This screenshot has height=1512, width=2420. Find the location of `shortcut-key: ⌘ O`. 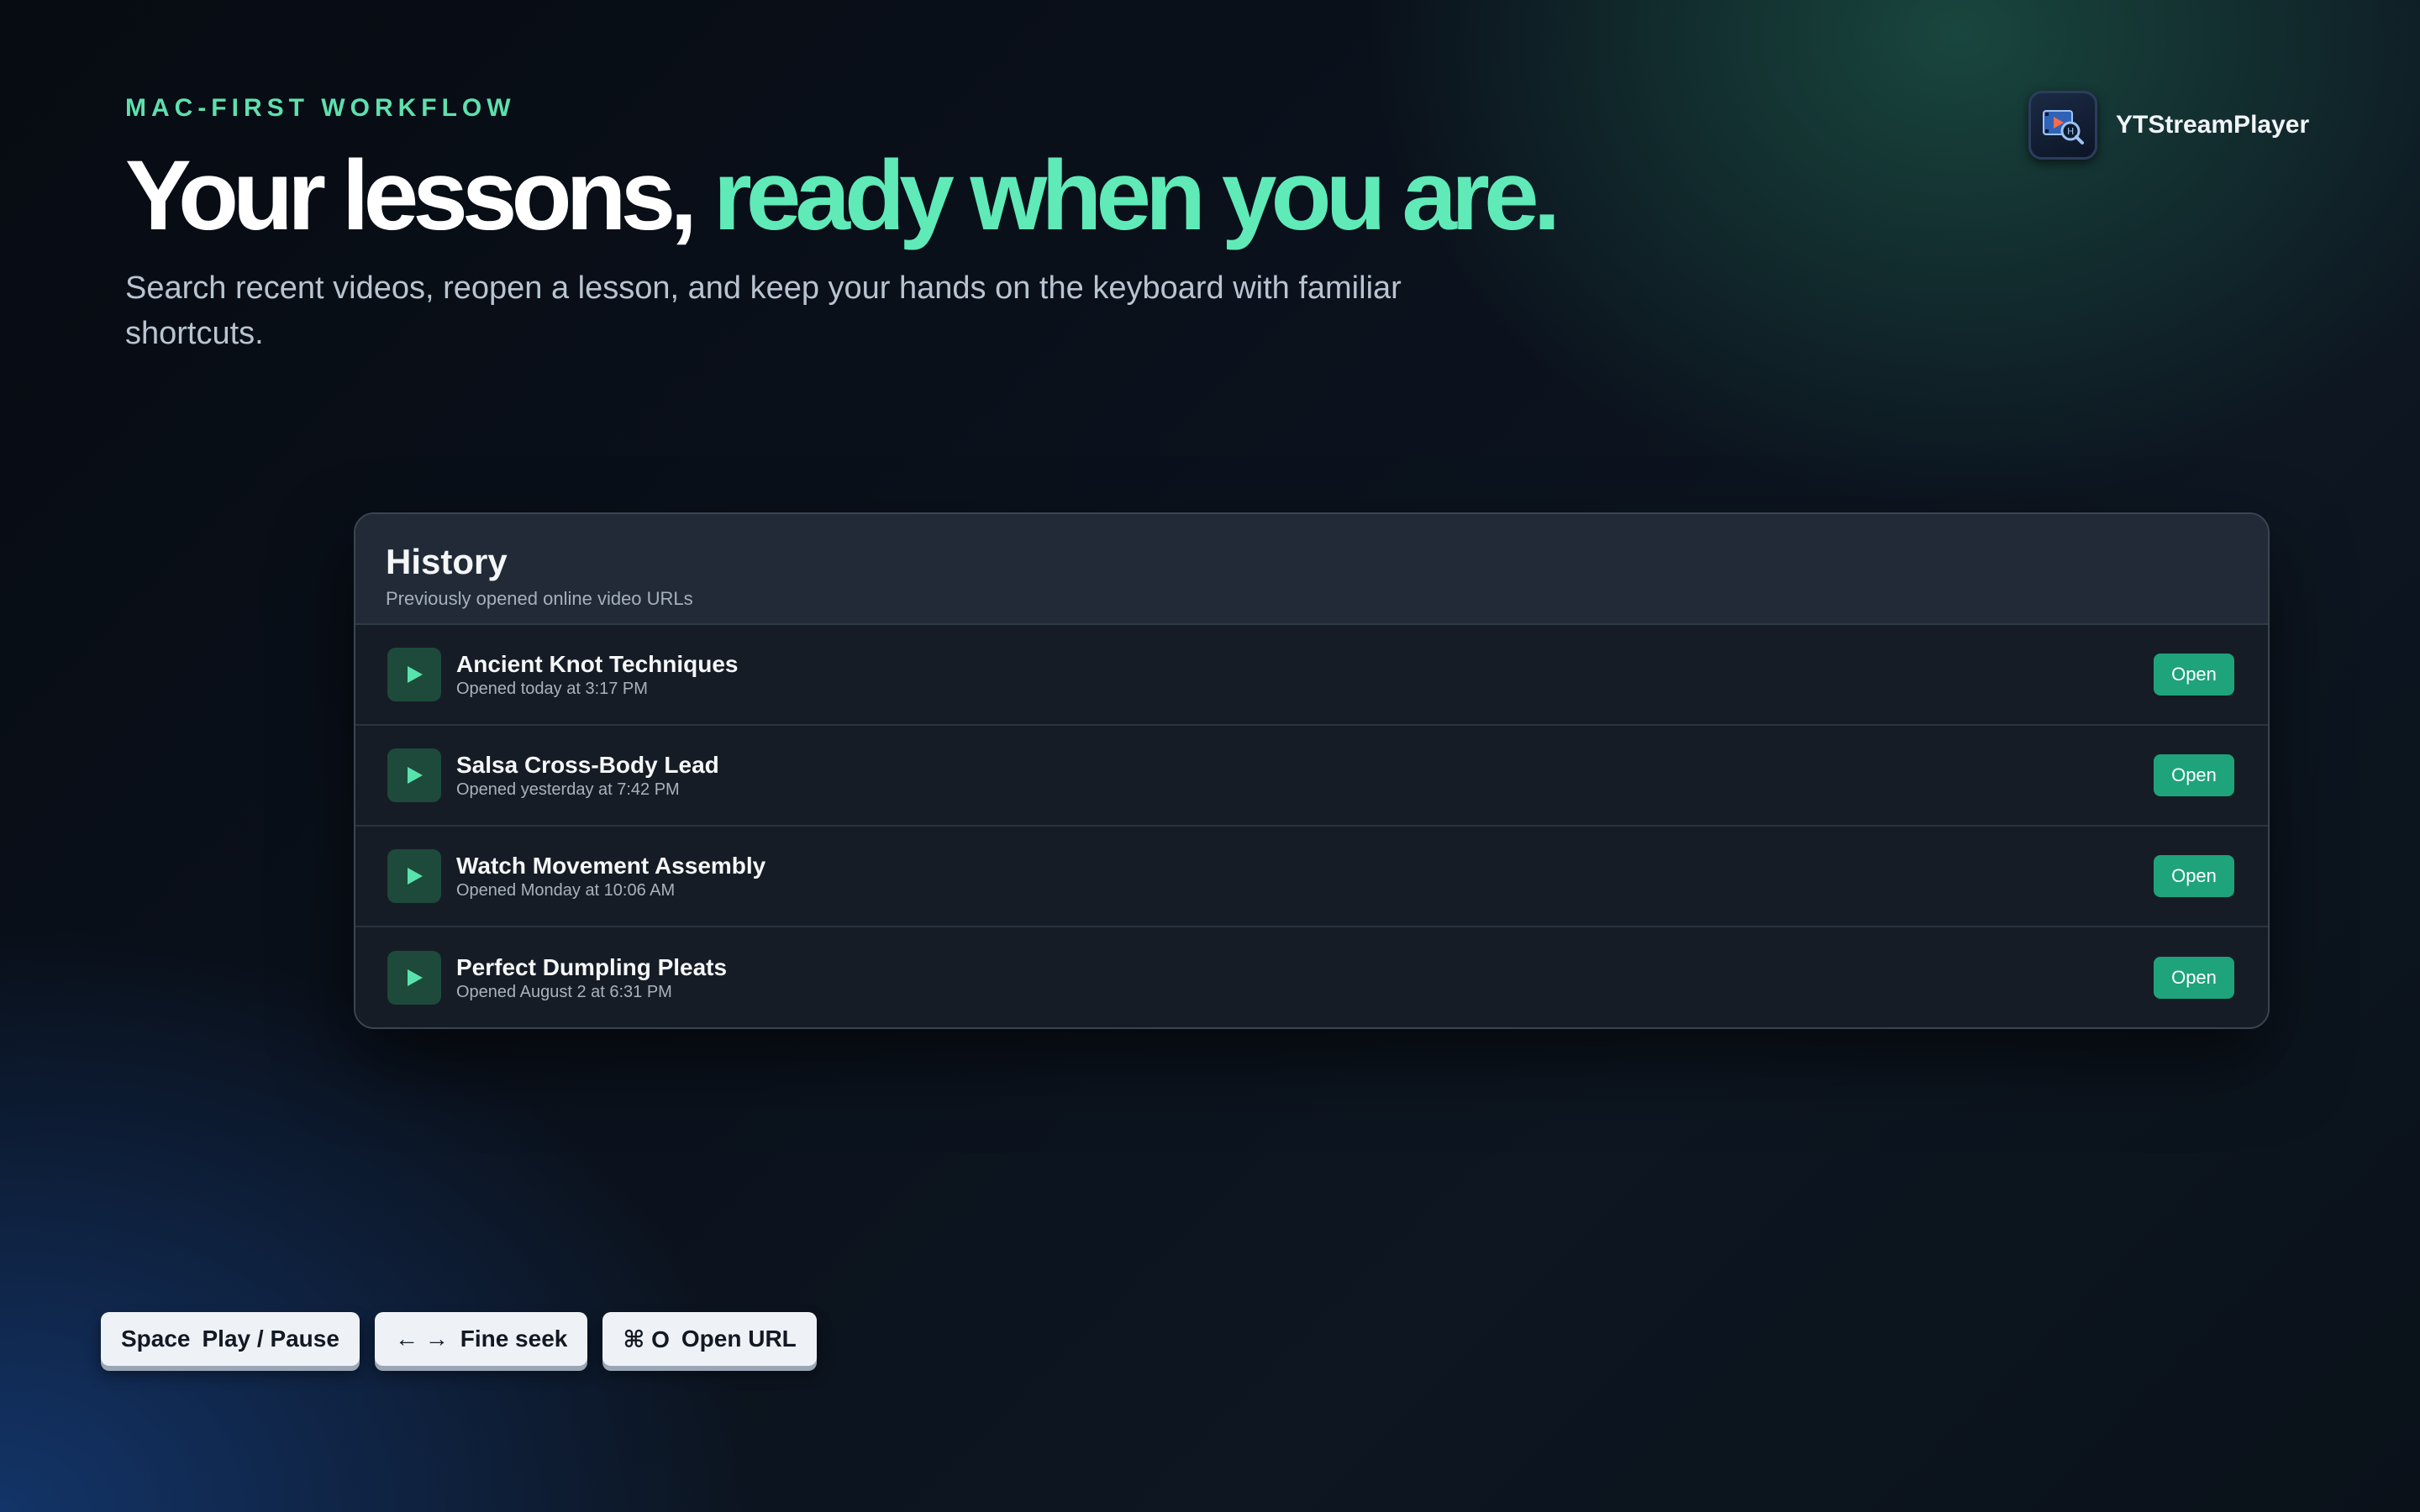

shortcut-key: ⌘ O is located at coordinates (646, 1339).